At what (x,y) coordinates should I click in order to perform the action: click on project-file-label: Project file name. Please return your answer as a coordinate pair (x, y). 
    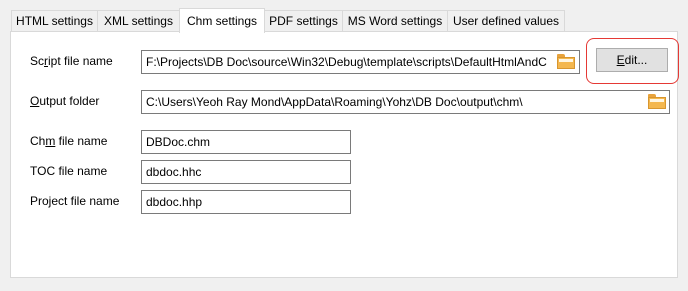
    Looking at the image, I should click on (75, 201).